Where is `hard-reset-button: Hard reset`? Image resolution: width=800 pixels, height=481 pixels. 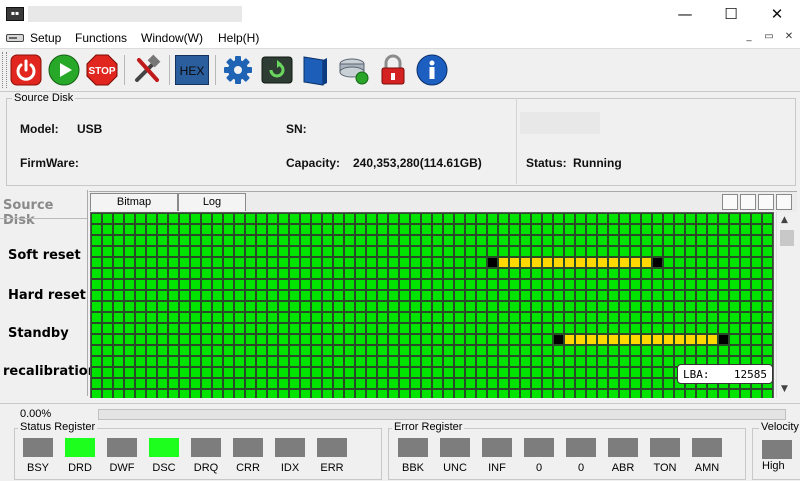
hard-reset-button: Hard reset is located at coordinates (48, 295).